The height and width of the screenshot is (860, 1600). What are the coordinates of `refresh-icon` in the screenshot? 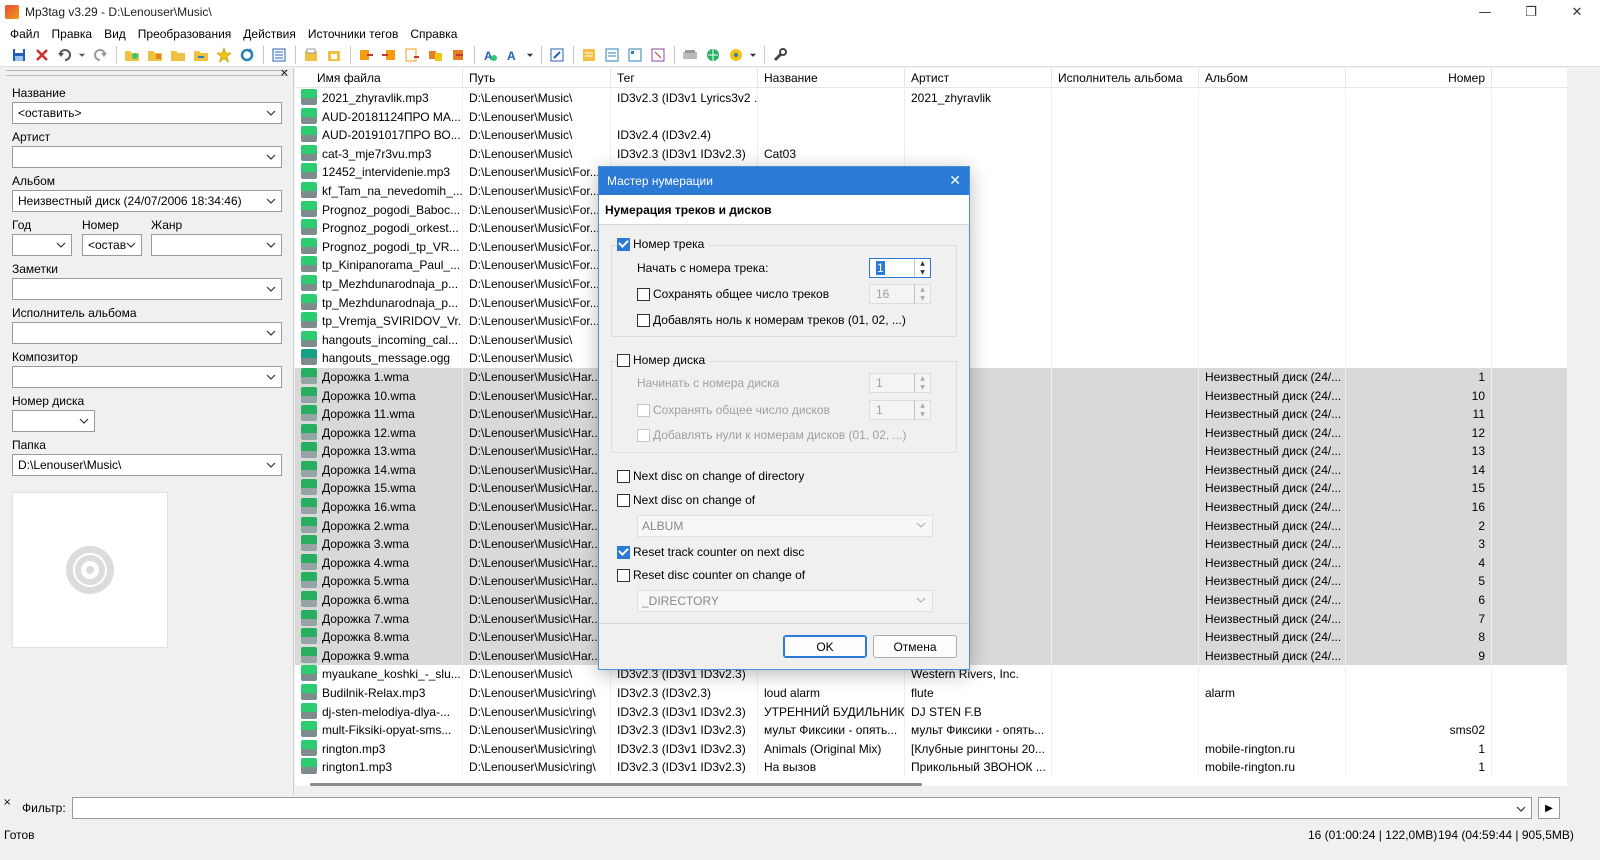 It's located at (246, 55).